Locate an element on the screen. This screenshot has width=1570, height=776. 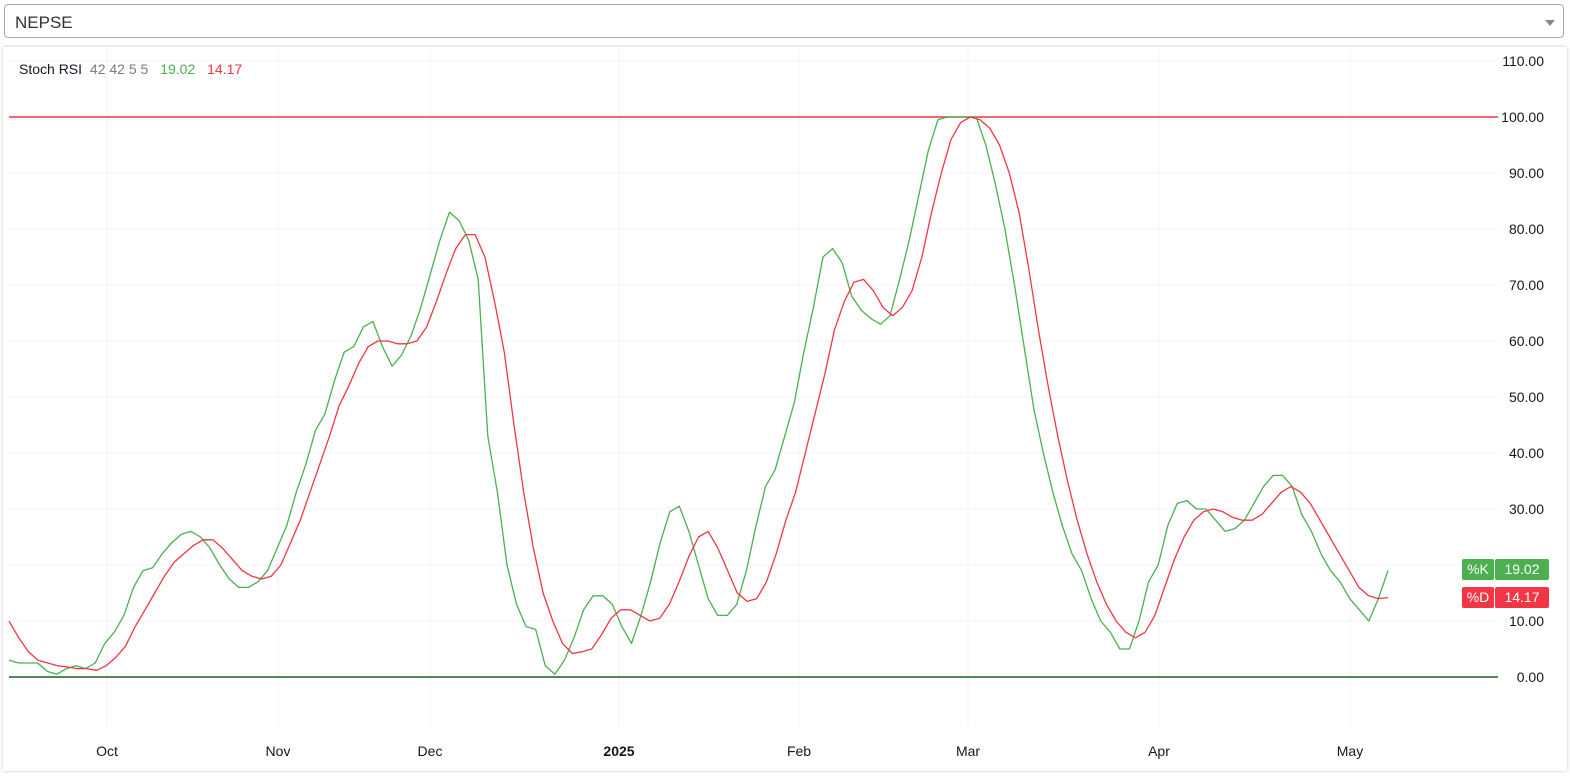
k-tag-label: %K is located at coordinates (1478, 569).